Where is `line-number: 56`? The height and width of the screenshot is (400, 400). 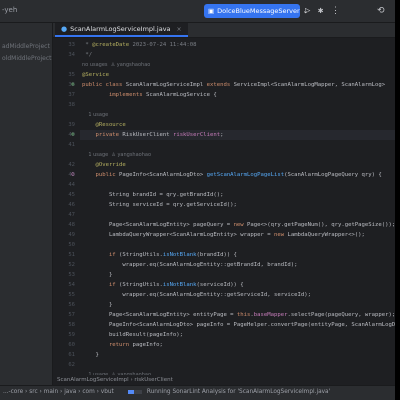
line-number: 56 is located at coordinates (64, 305).